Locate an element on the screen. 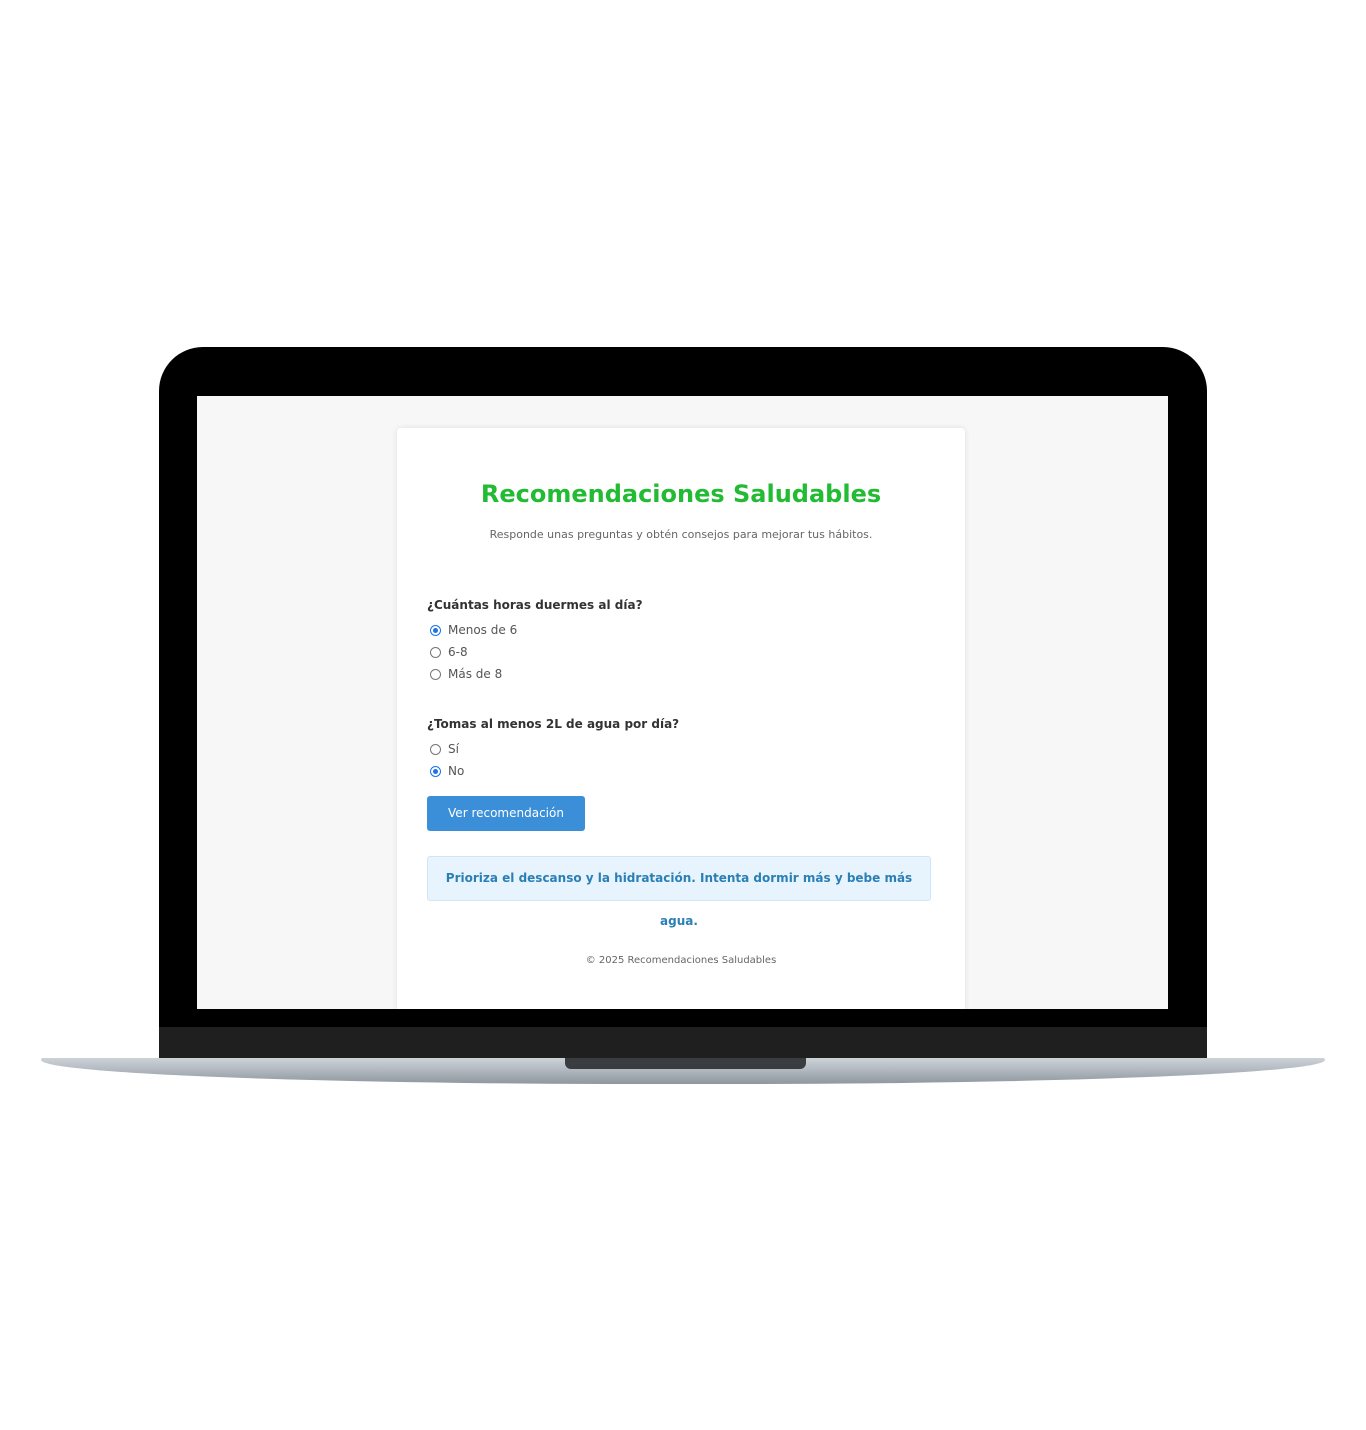  laptop-hinge is located at coordinates (683, 1044).